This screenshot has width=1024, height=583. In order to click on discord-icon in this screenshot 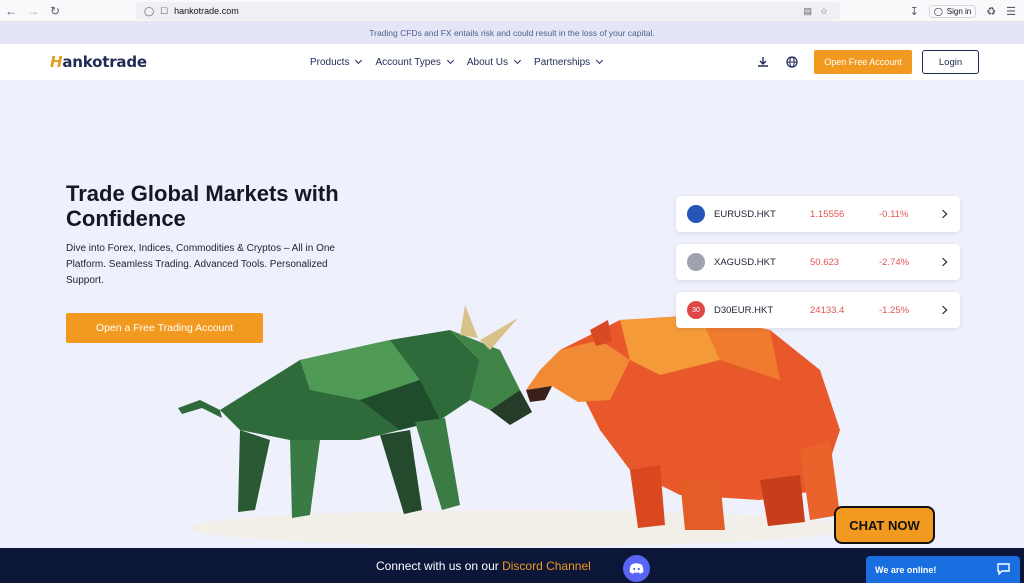, I will do `click(636, 568)`.